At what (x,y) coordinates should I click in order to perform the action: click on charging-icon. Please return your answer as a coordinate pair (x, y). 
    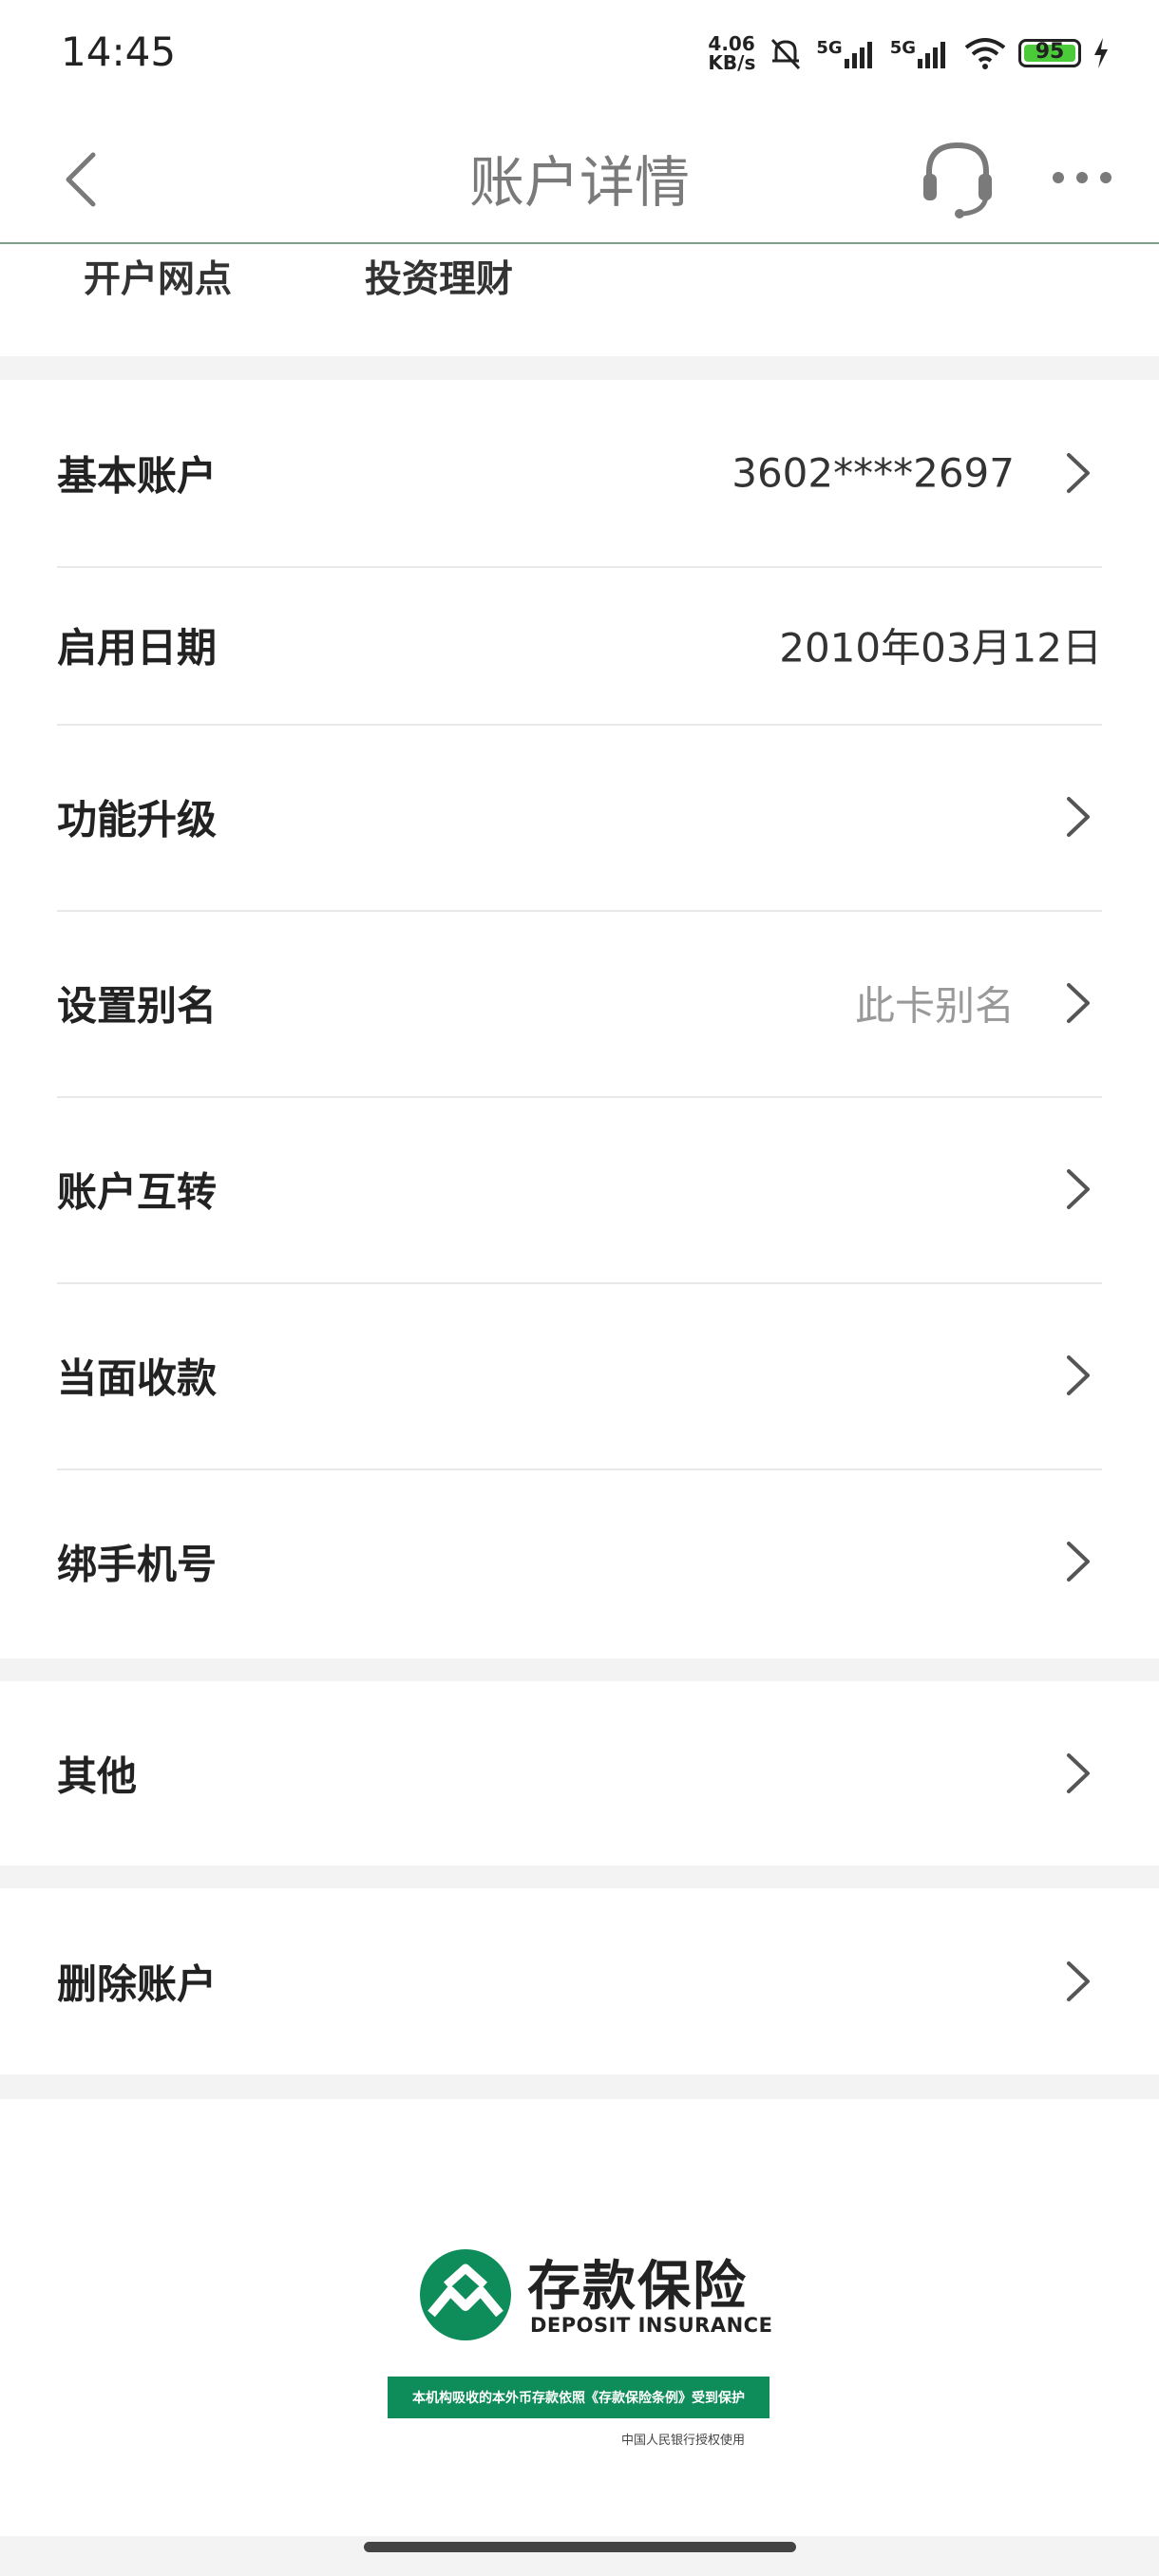
    Looking at the image, I should click on (1101, 53).